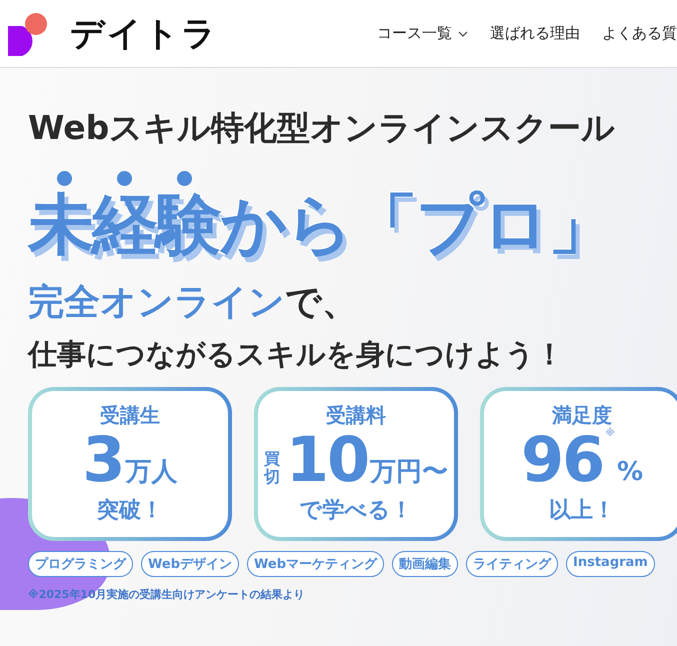 The image size is (677, 646). Describe the element at coordinates (144, 34) in the screenshot. I see `logo-text: デイトラ` at that location.